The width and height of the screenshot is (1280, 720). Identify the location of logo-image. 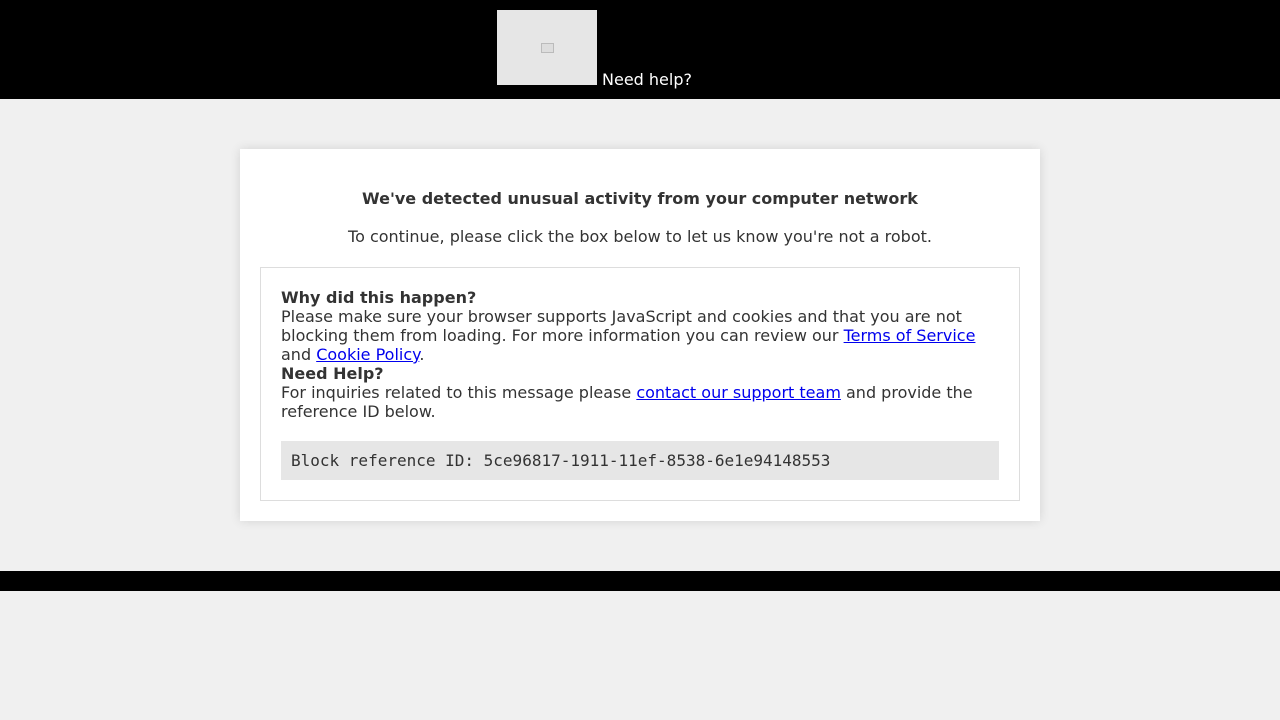
(547, 47).